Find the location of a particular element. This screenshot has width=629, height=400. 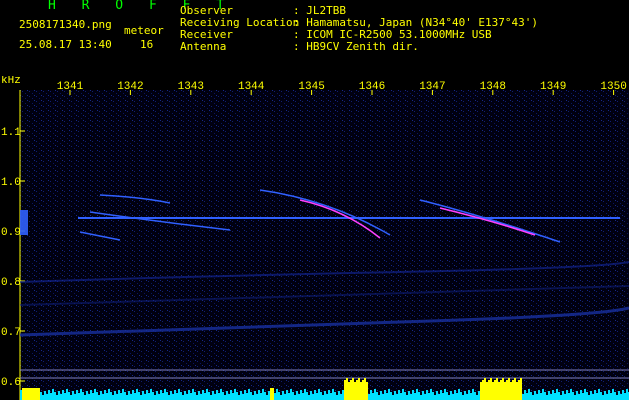

antenna-label: Antenna is located at coordinates (203, 46).